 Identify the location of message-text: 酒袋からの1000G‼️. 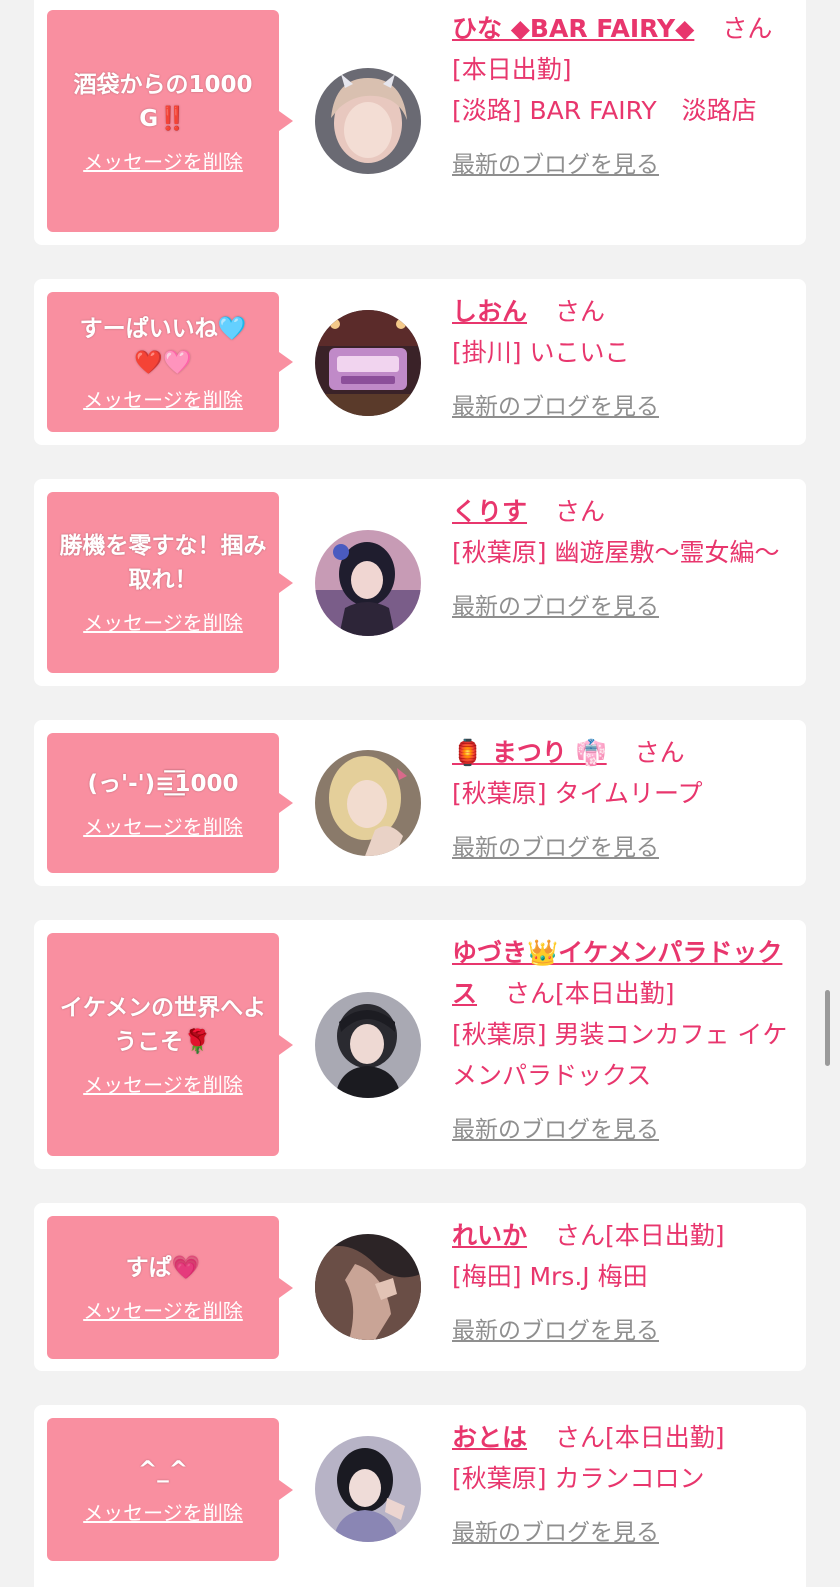
(163, 101).